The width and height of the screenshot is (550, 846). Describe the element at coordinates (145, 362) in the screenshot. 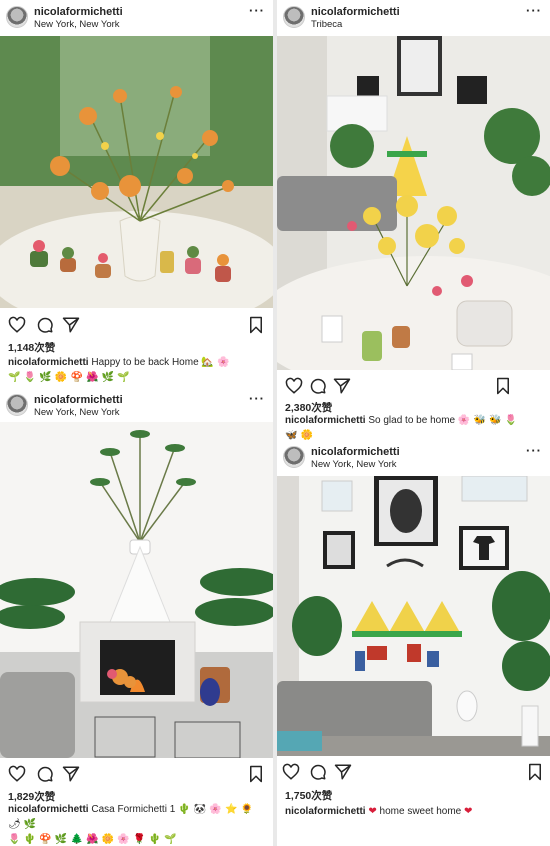

I see `caption-text: Happy to be back Home` at that location.